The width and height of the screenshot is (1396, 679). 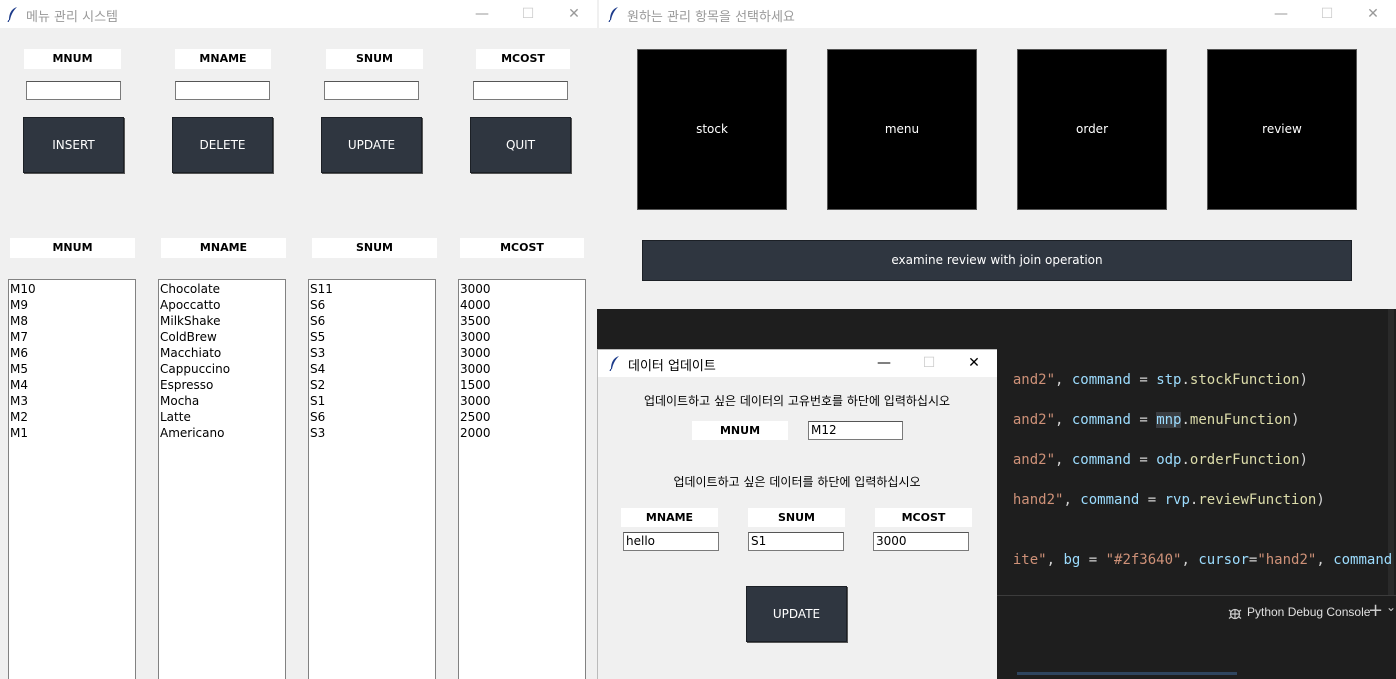 I want to click on list-item: M6, so click(x=72, y=353).